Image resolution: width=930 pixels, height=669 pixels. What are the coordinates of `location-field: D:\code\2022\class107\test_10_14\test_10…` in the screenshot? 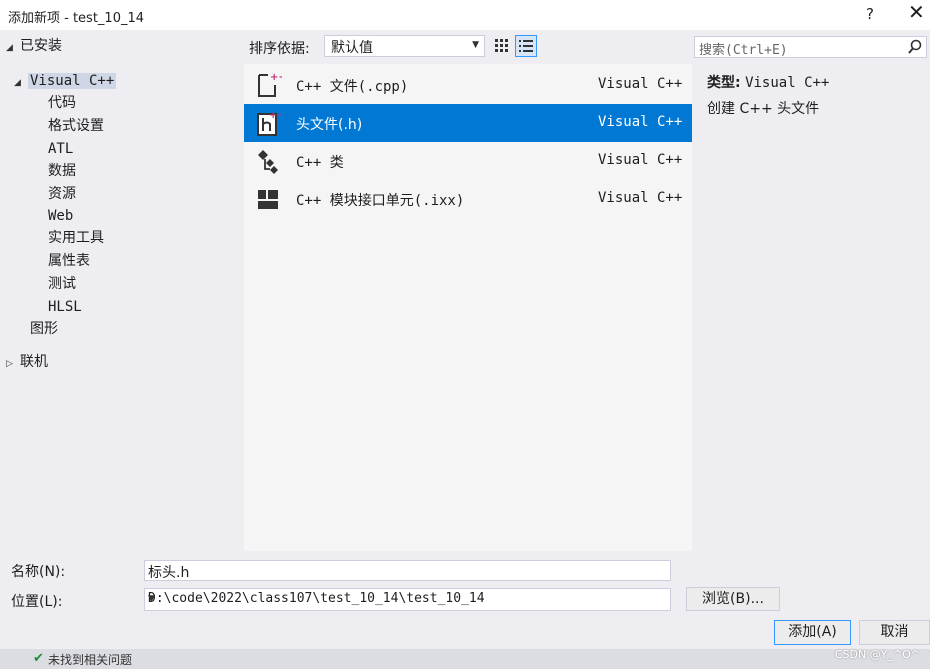 It's located at (407, 599).